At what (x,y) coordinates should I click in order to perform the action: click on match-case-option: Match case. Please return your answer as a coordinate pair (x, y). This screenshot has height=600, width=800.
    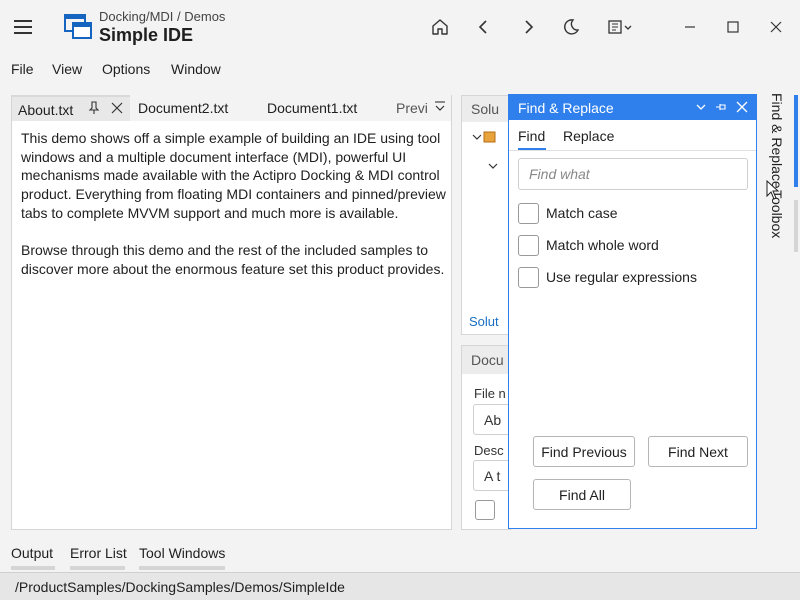
    Looking at the image, I should click on (568, 213).